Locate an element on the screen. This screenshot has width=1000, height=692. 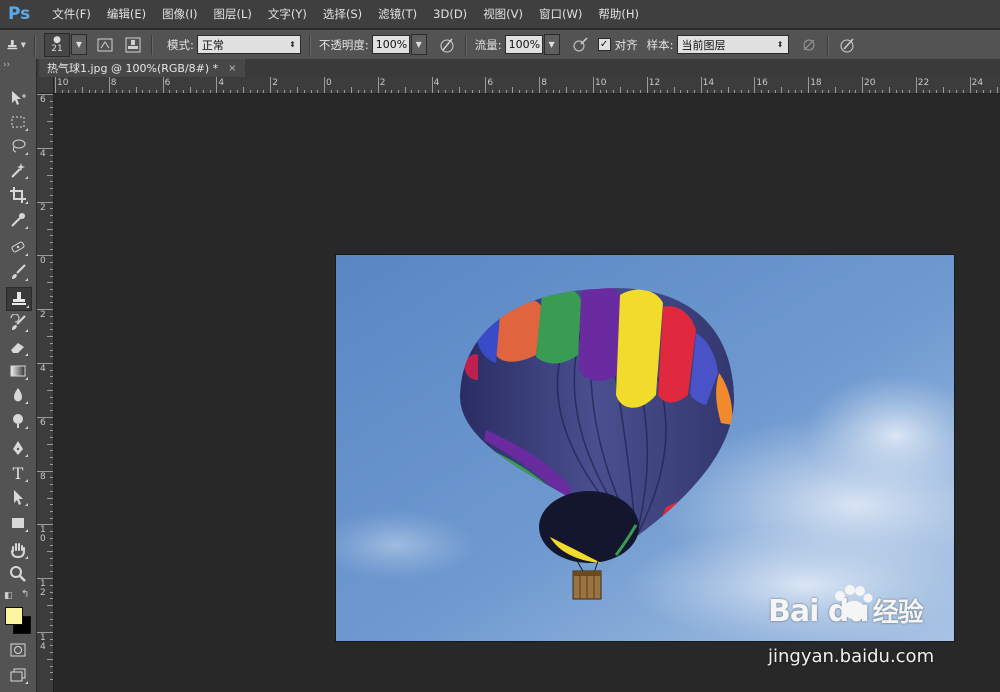
flow-input: 100% is located at coordinates (523, 44).